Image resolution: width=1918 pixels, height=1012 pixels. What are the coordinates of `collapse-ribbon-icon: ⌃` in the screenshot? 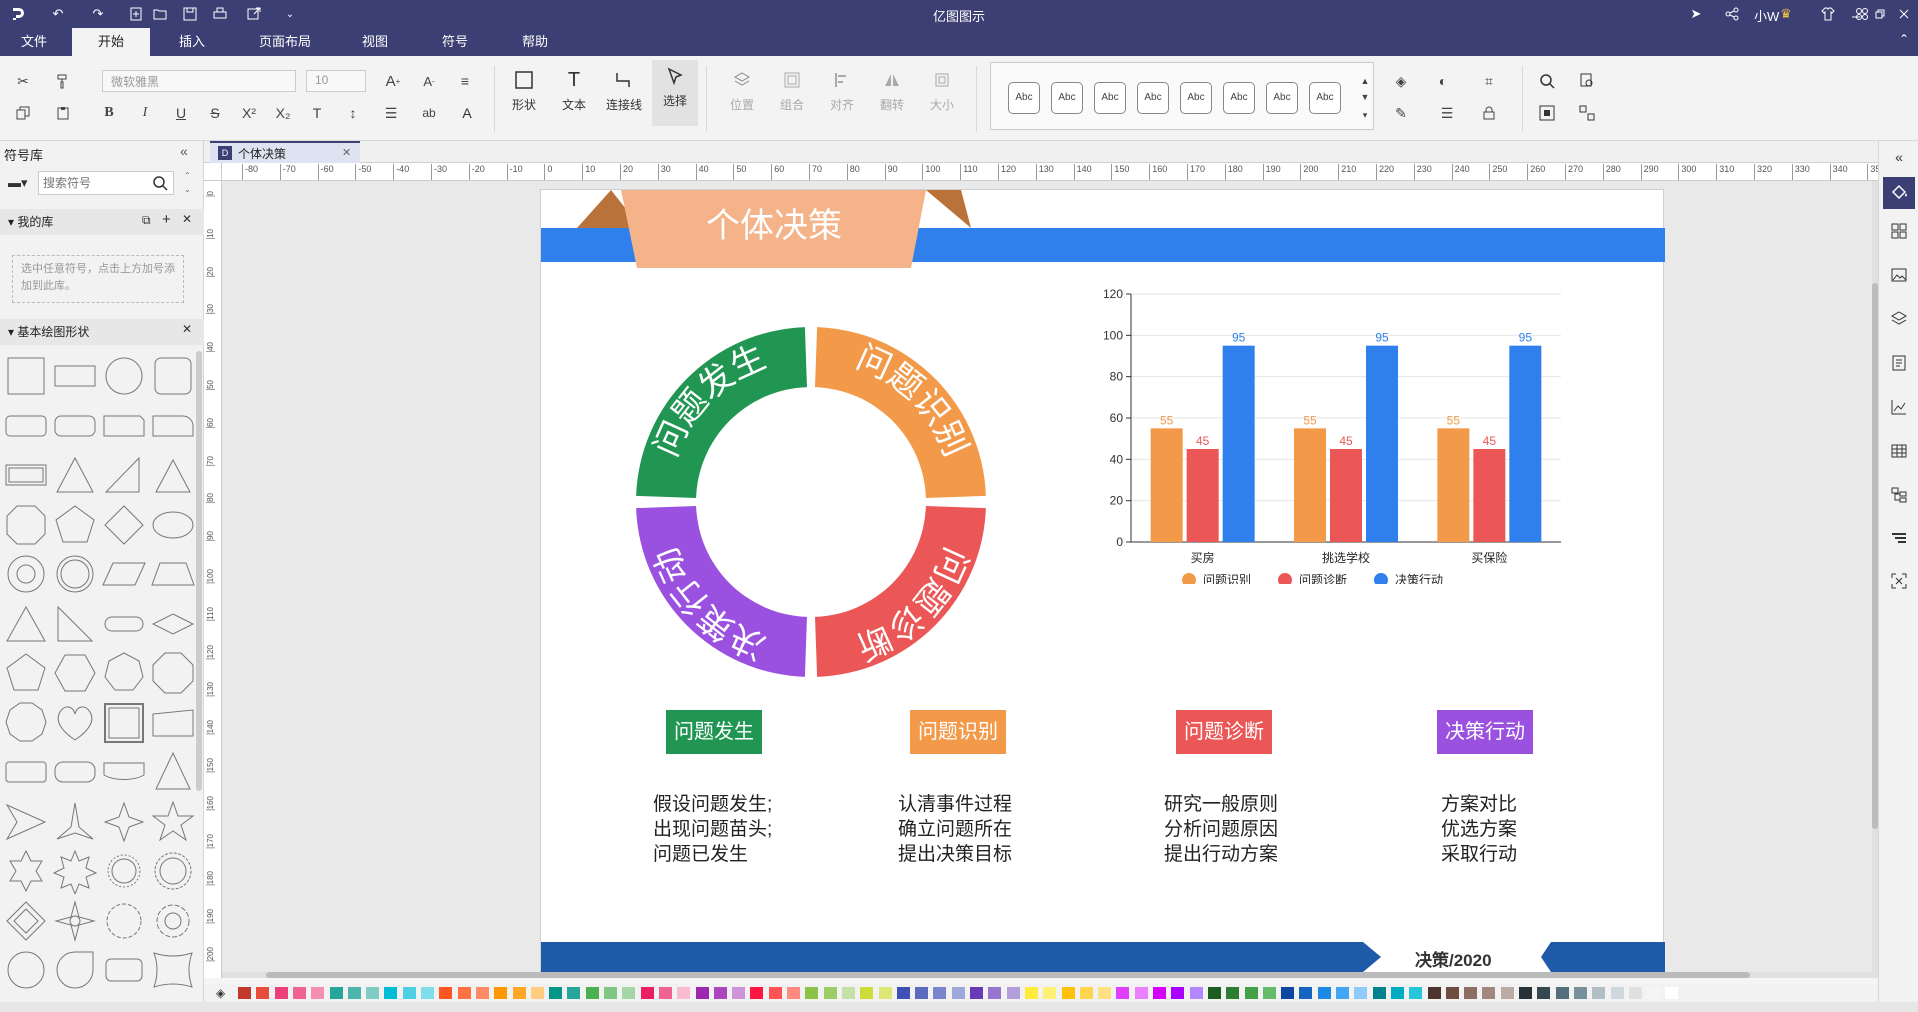 It's located at (1904, 42).